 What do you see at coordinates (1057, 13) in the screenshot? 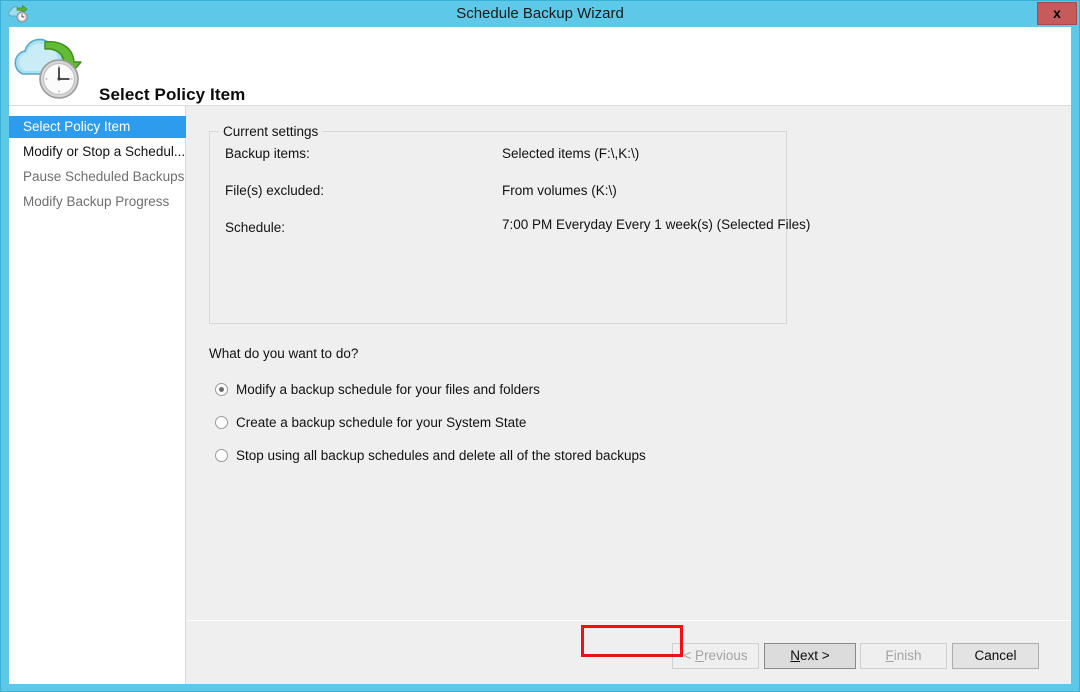
I see `close-button: x` at bounding box center [1057, 13].